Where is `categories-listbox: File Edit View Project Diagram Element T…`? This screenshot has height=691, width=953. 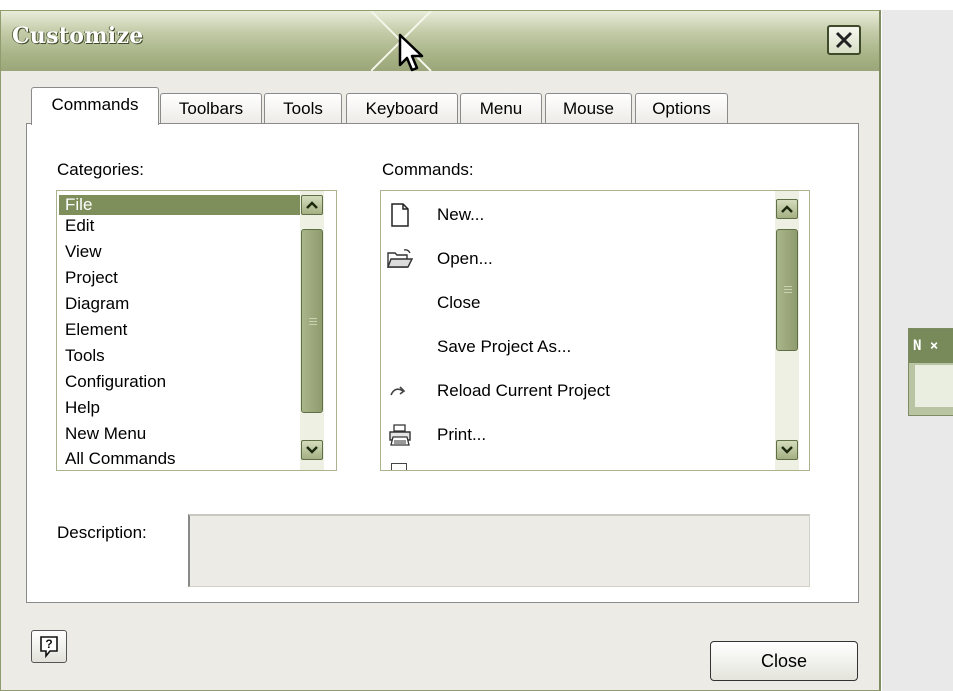
categories-listbox: File Edit View Project Diagram Element T… is located at coordinates (196, 330).